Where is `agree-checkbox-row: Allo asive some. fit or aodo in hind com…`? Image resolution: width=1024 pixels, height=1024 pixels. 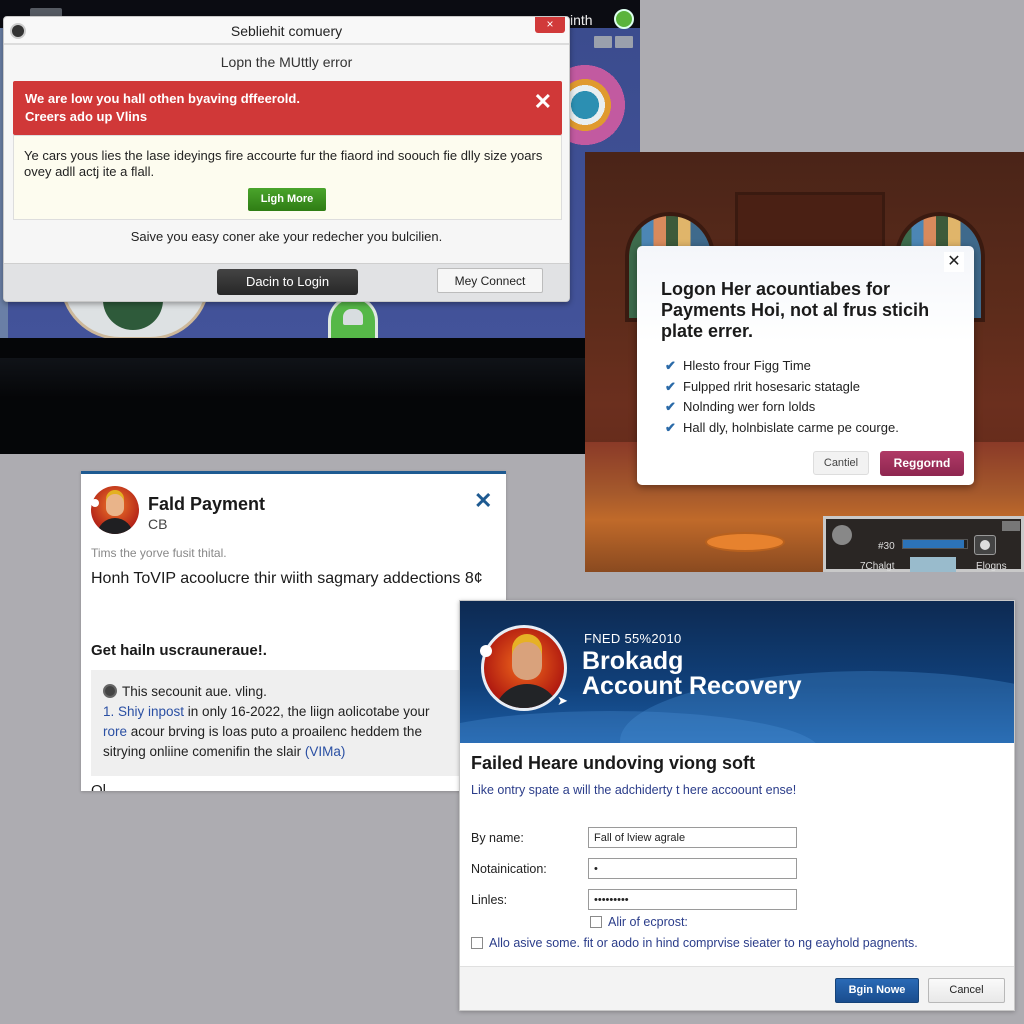
agree-checkbox-row: Allo asive some. fit or aodo in hind com… is located at coordinates (694, 943).